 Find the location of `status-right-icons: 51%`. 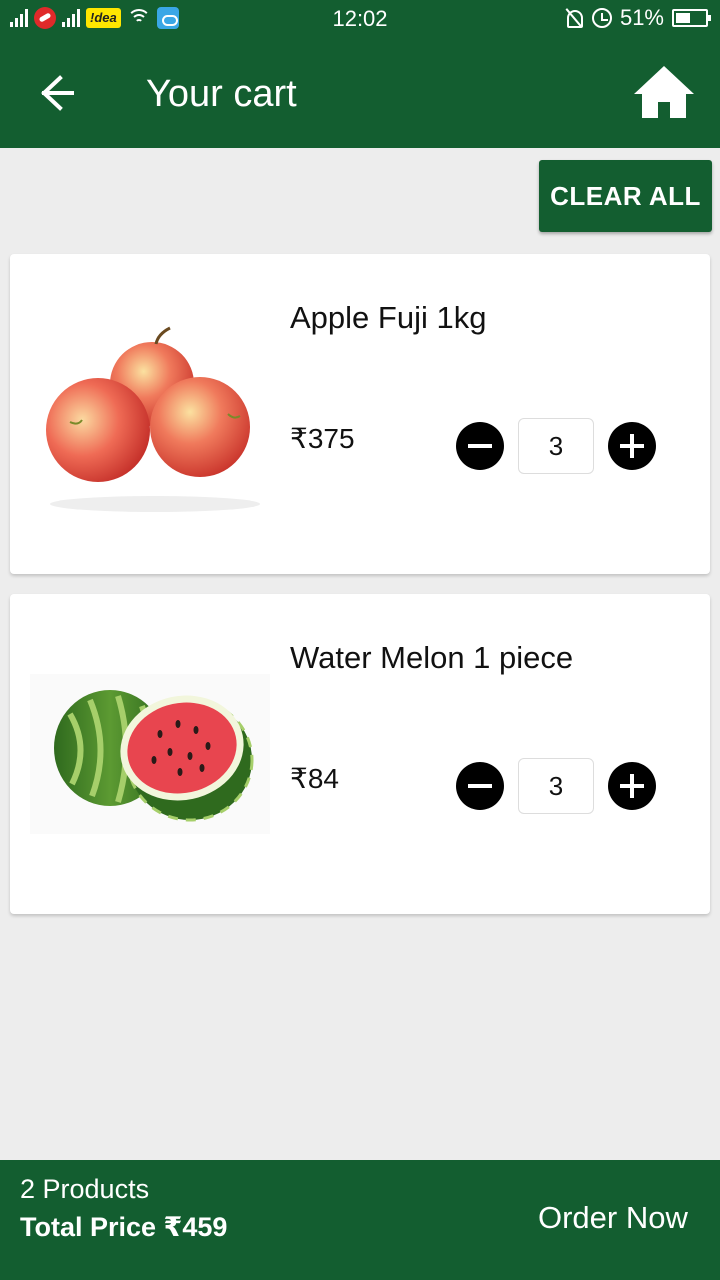

status-right-icons: 51% is located at coordinates (637, 17).